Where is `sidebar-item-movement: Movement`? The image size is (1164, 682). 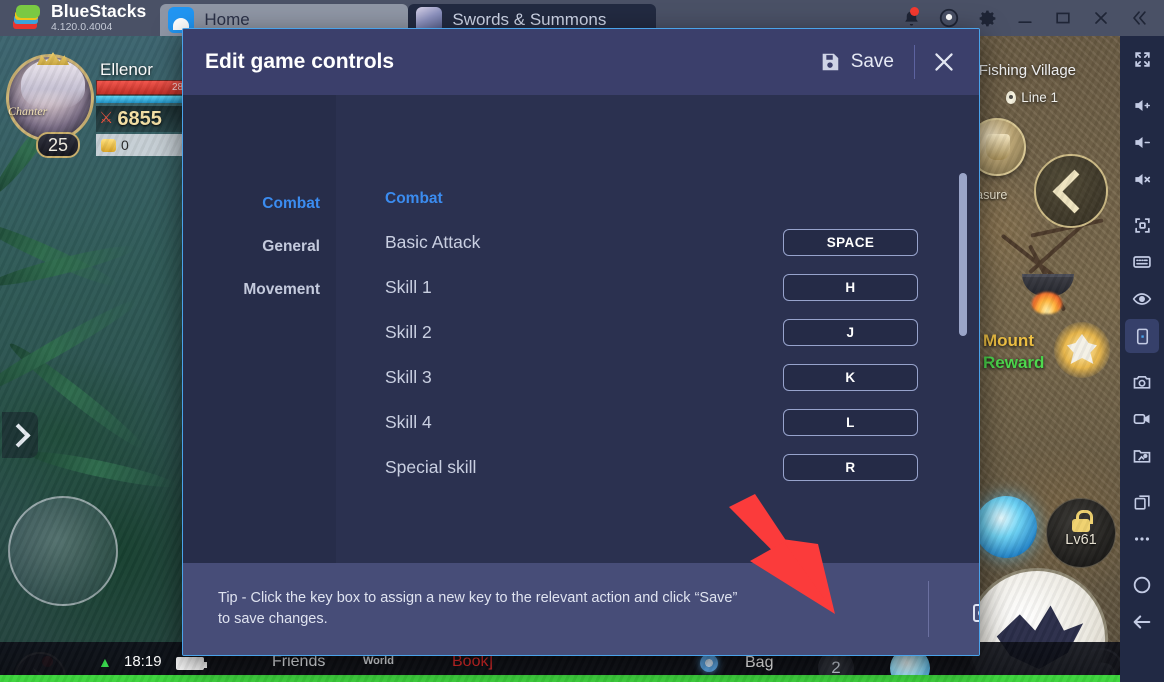 sidebar-item-movement: Movement is located at coordinates (281, 290).